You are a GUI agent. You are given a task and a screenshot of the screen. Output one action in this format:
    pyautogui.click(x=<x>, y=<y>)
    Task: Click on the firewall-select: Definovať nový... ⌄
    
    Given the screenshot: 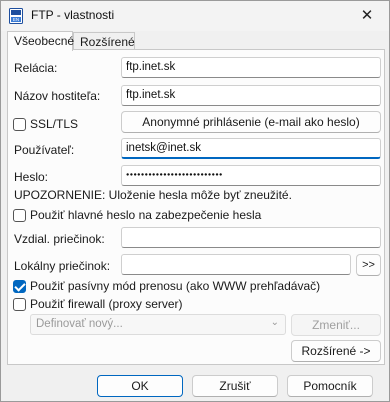 What is the action you would take?
    pyautogui.click(x=158, y=324)
    